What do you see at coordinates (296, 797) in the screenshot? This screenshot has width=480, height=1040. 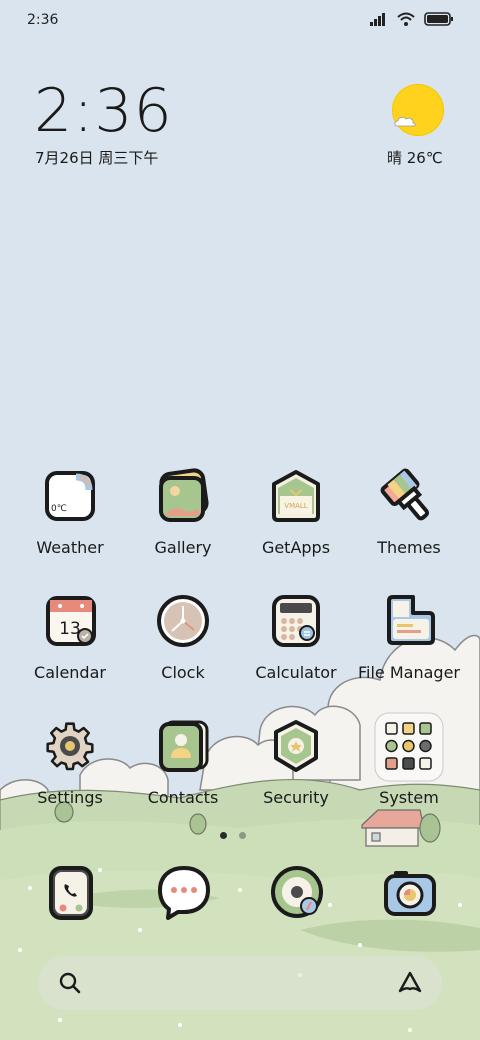 I see `app-label: Security` at bounding box center [296, 797].